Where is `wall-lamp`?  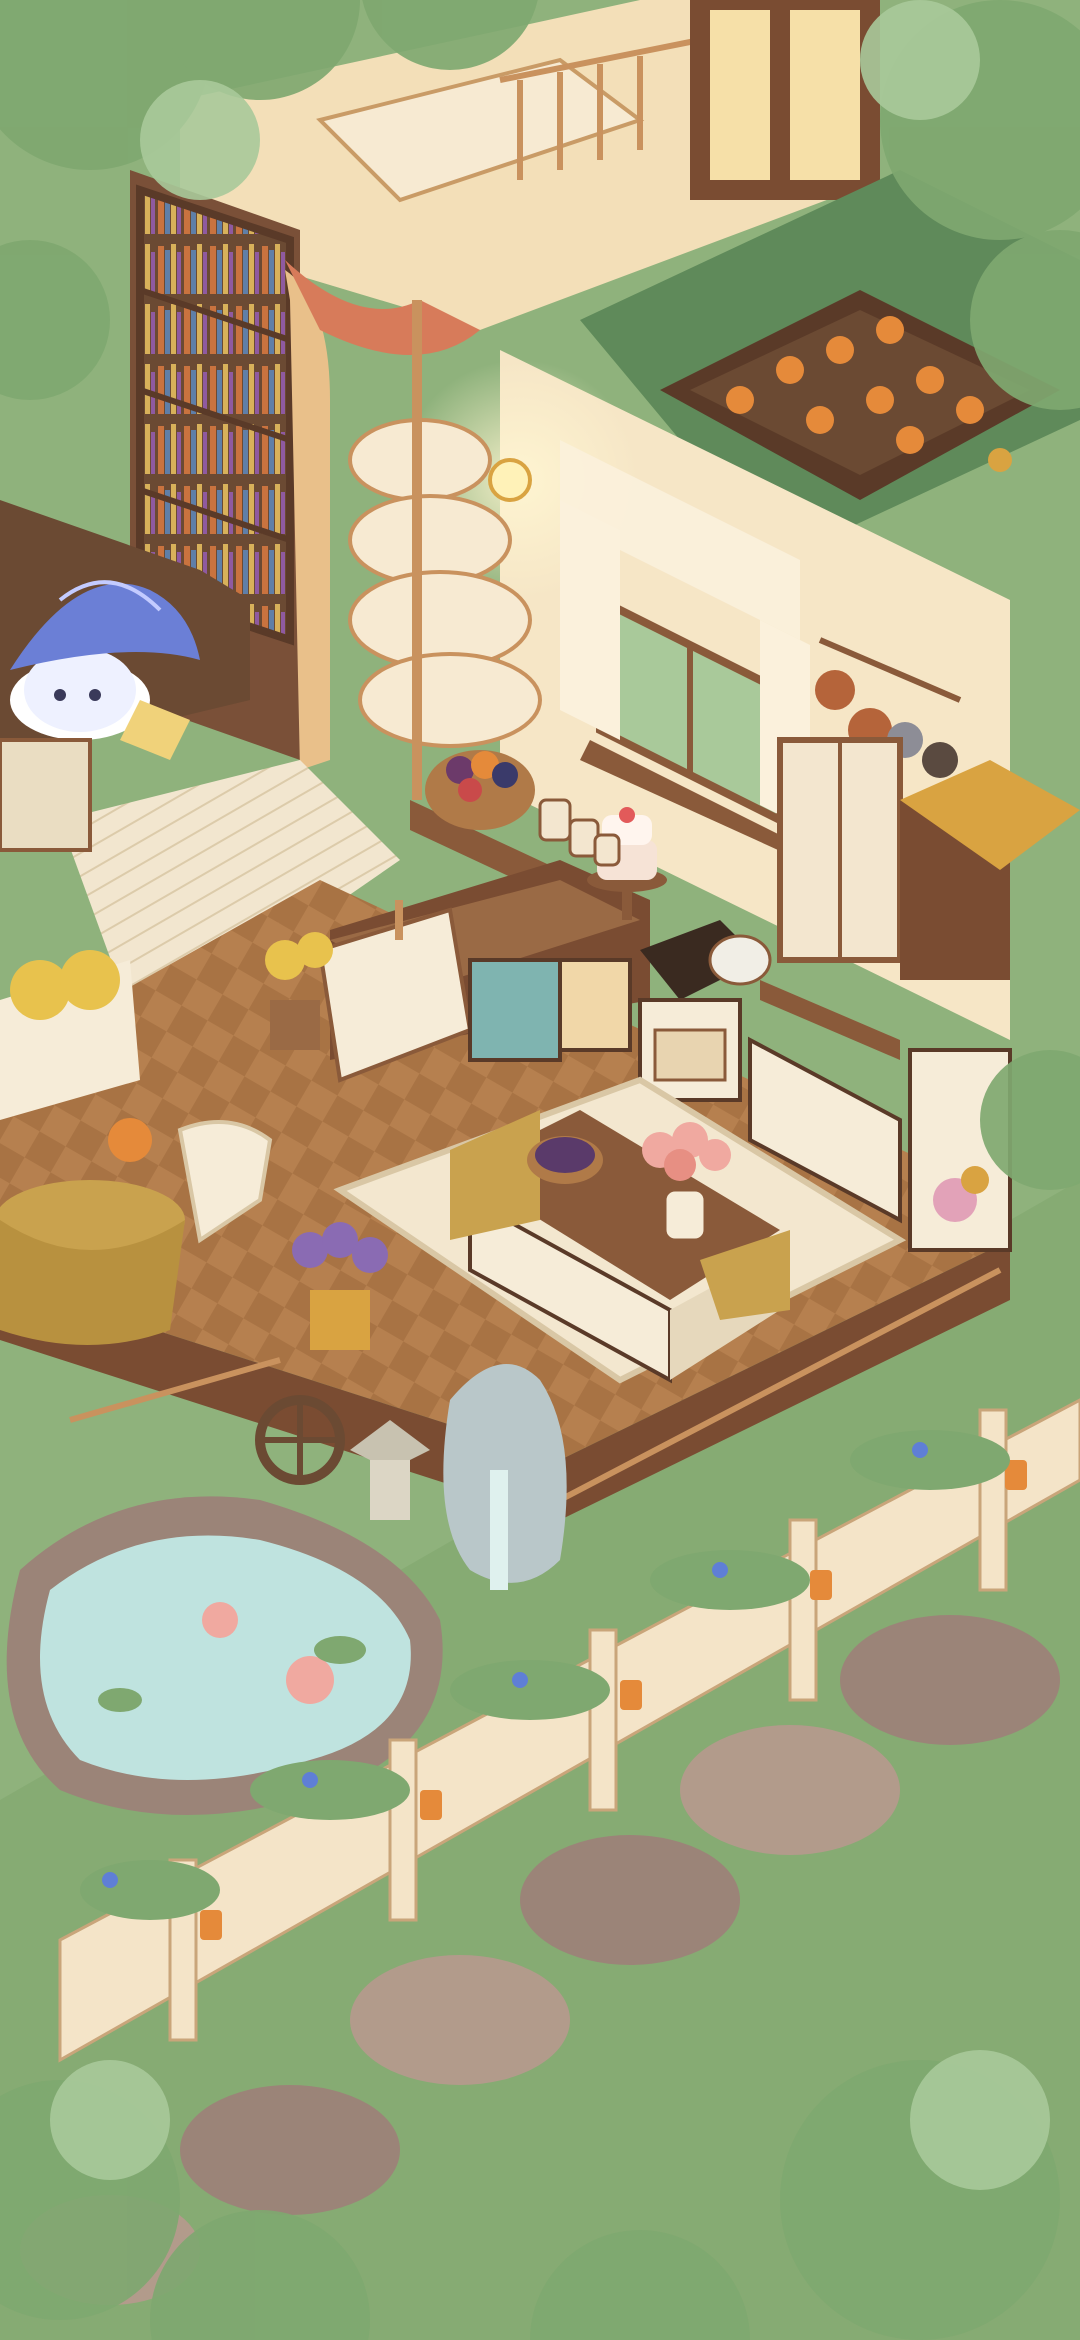
wall-lamp is located at coordinates (510, 480).